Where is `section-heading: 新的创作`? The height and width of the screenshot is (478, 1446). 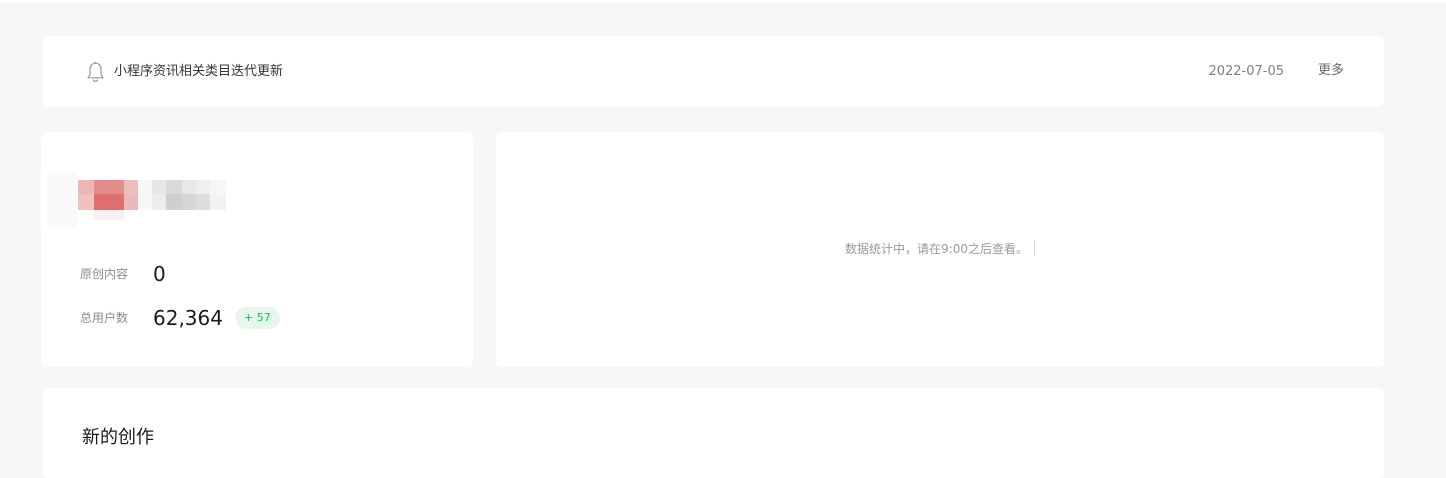 section-heading: 新的创作 is located at coordinates (118, 437).